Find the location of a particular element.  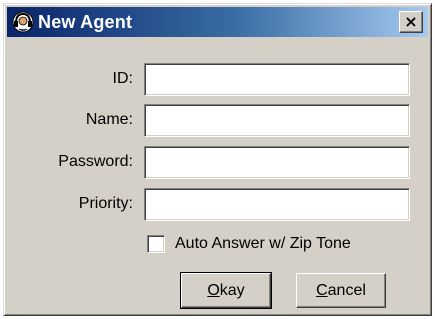

cancel-label-rest: ancel is located at coordinates (346, 290).